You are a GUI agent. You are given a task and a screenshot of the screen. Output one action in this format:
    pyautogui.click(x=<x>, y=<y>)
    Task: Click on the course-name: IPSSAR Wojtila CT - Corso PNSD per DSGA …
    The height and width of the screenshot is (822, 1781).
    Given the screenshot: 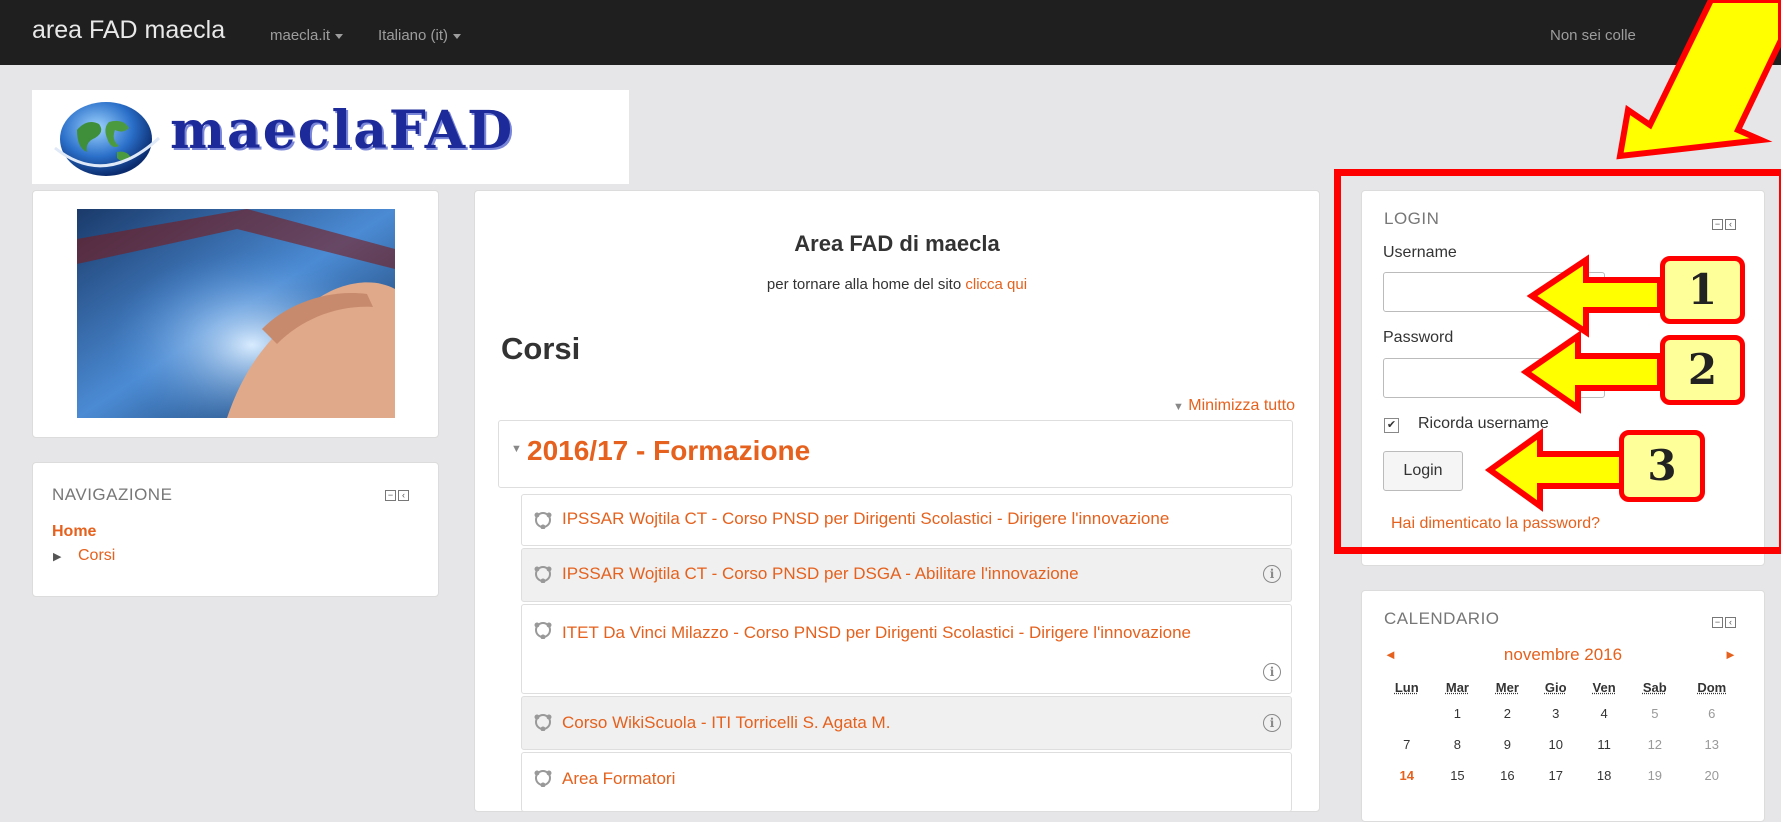 What is the action you would take?
    pyautogui.click(x=820, y=573)
    